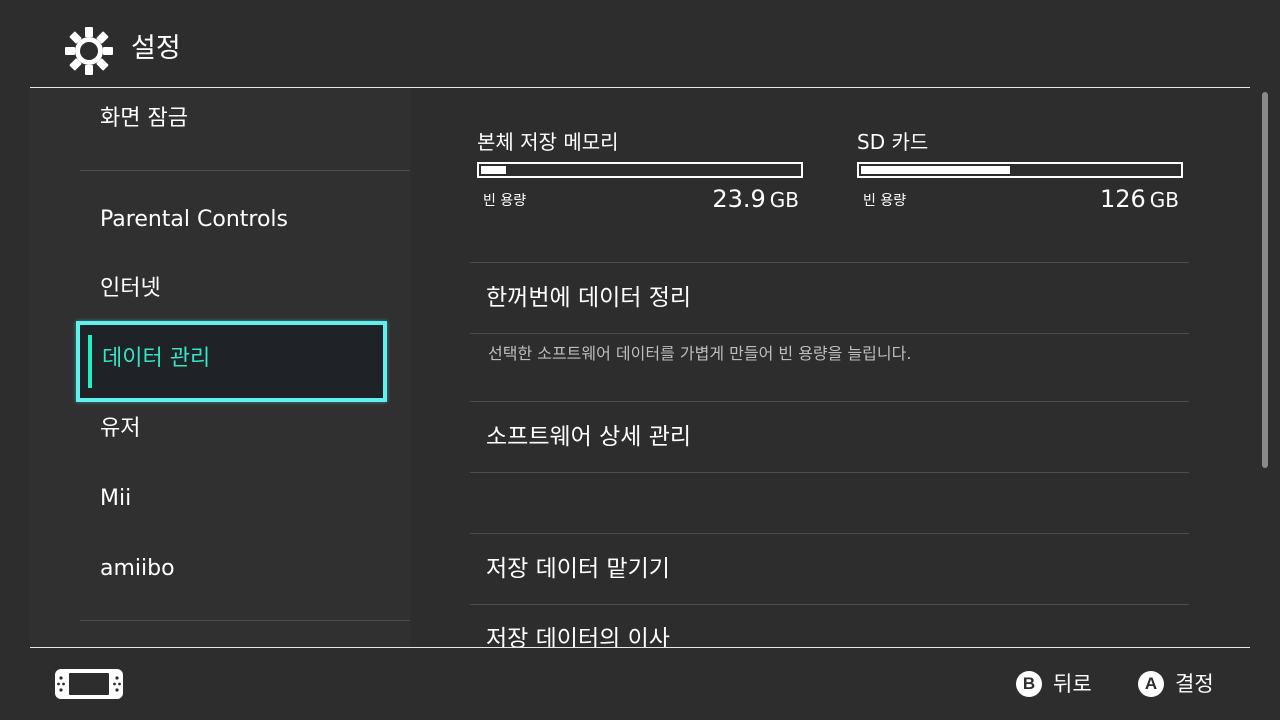 The image size is (1280, 720). Describe the element at coordinates (578, 635) in the screenshot. I see `menu-item-save-data-transfer: 저장 데이터의 이사` at that location.